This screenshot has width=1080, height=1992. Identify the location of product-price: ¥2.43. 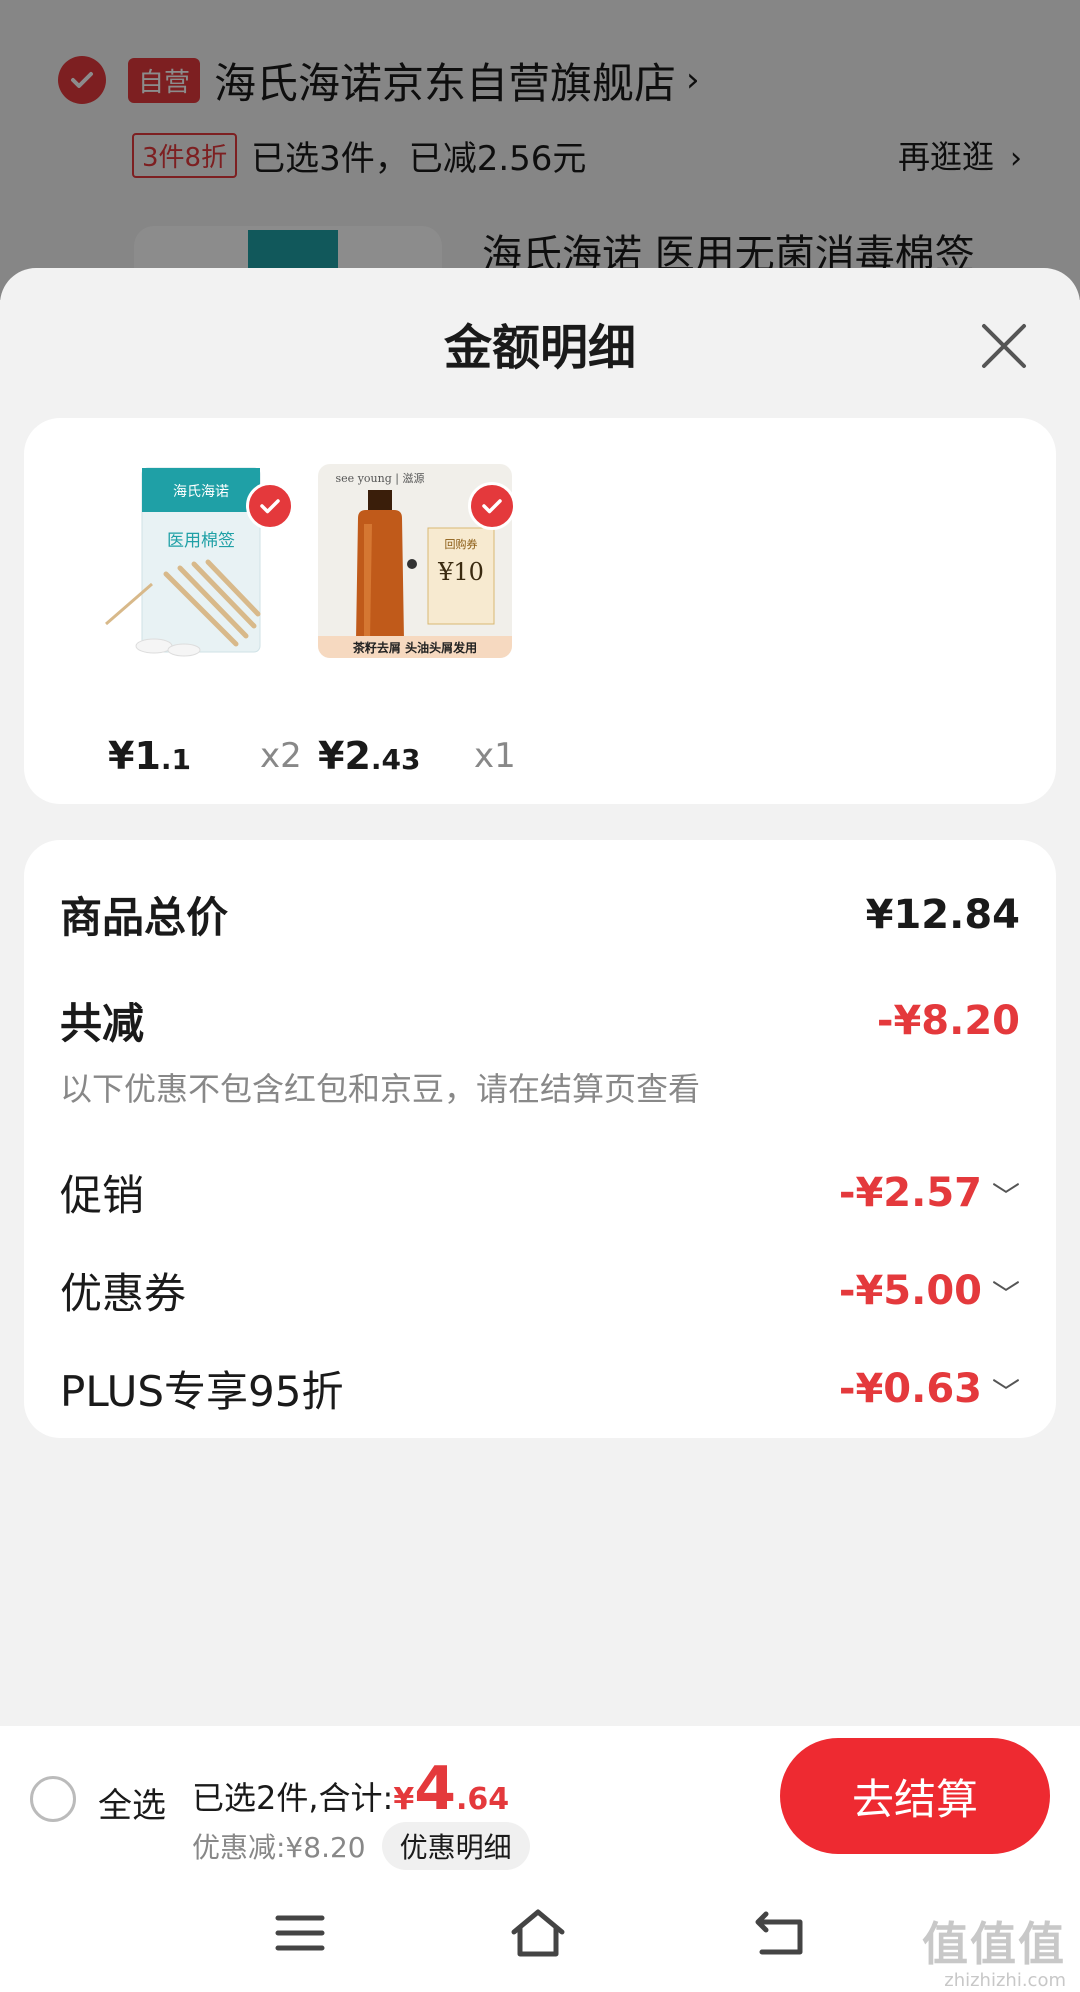
(369, 756).